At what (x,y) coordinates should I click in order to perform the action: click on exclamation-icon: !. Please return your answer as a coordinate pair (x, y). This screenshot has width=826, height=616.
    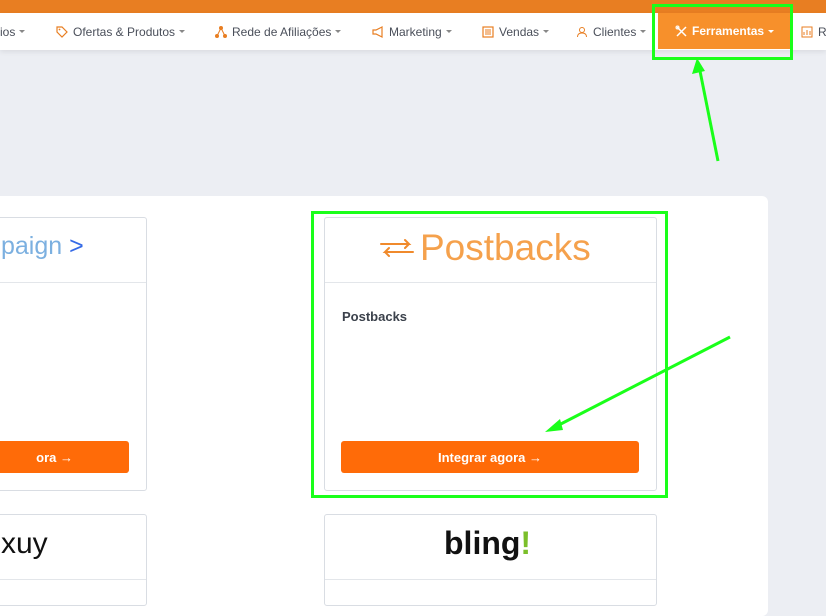
    Looking at the image, I should click on (526, 543).